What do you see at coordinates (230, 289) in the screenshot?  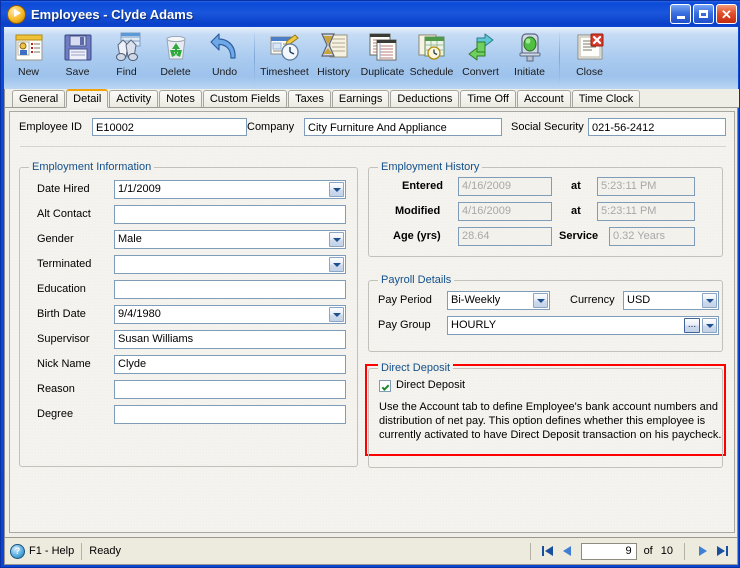 I see `education-input` at bounding box center [230, 289].